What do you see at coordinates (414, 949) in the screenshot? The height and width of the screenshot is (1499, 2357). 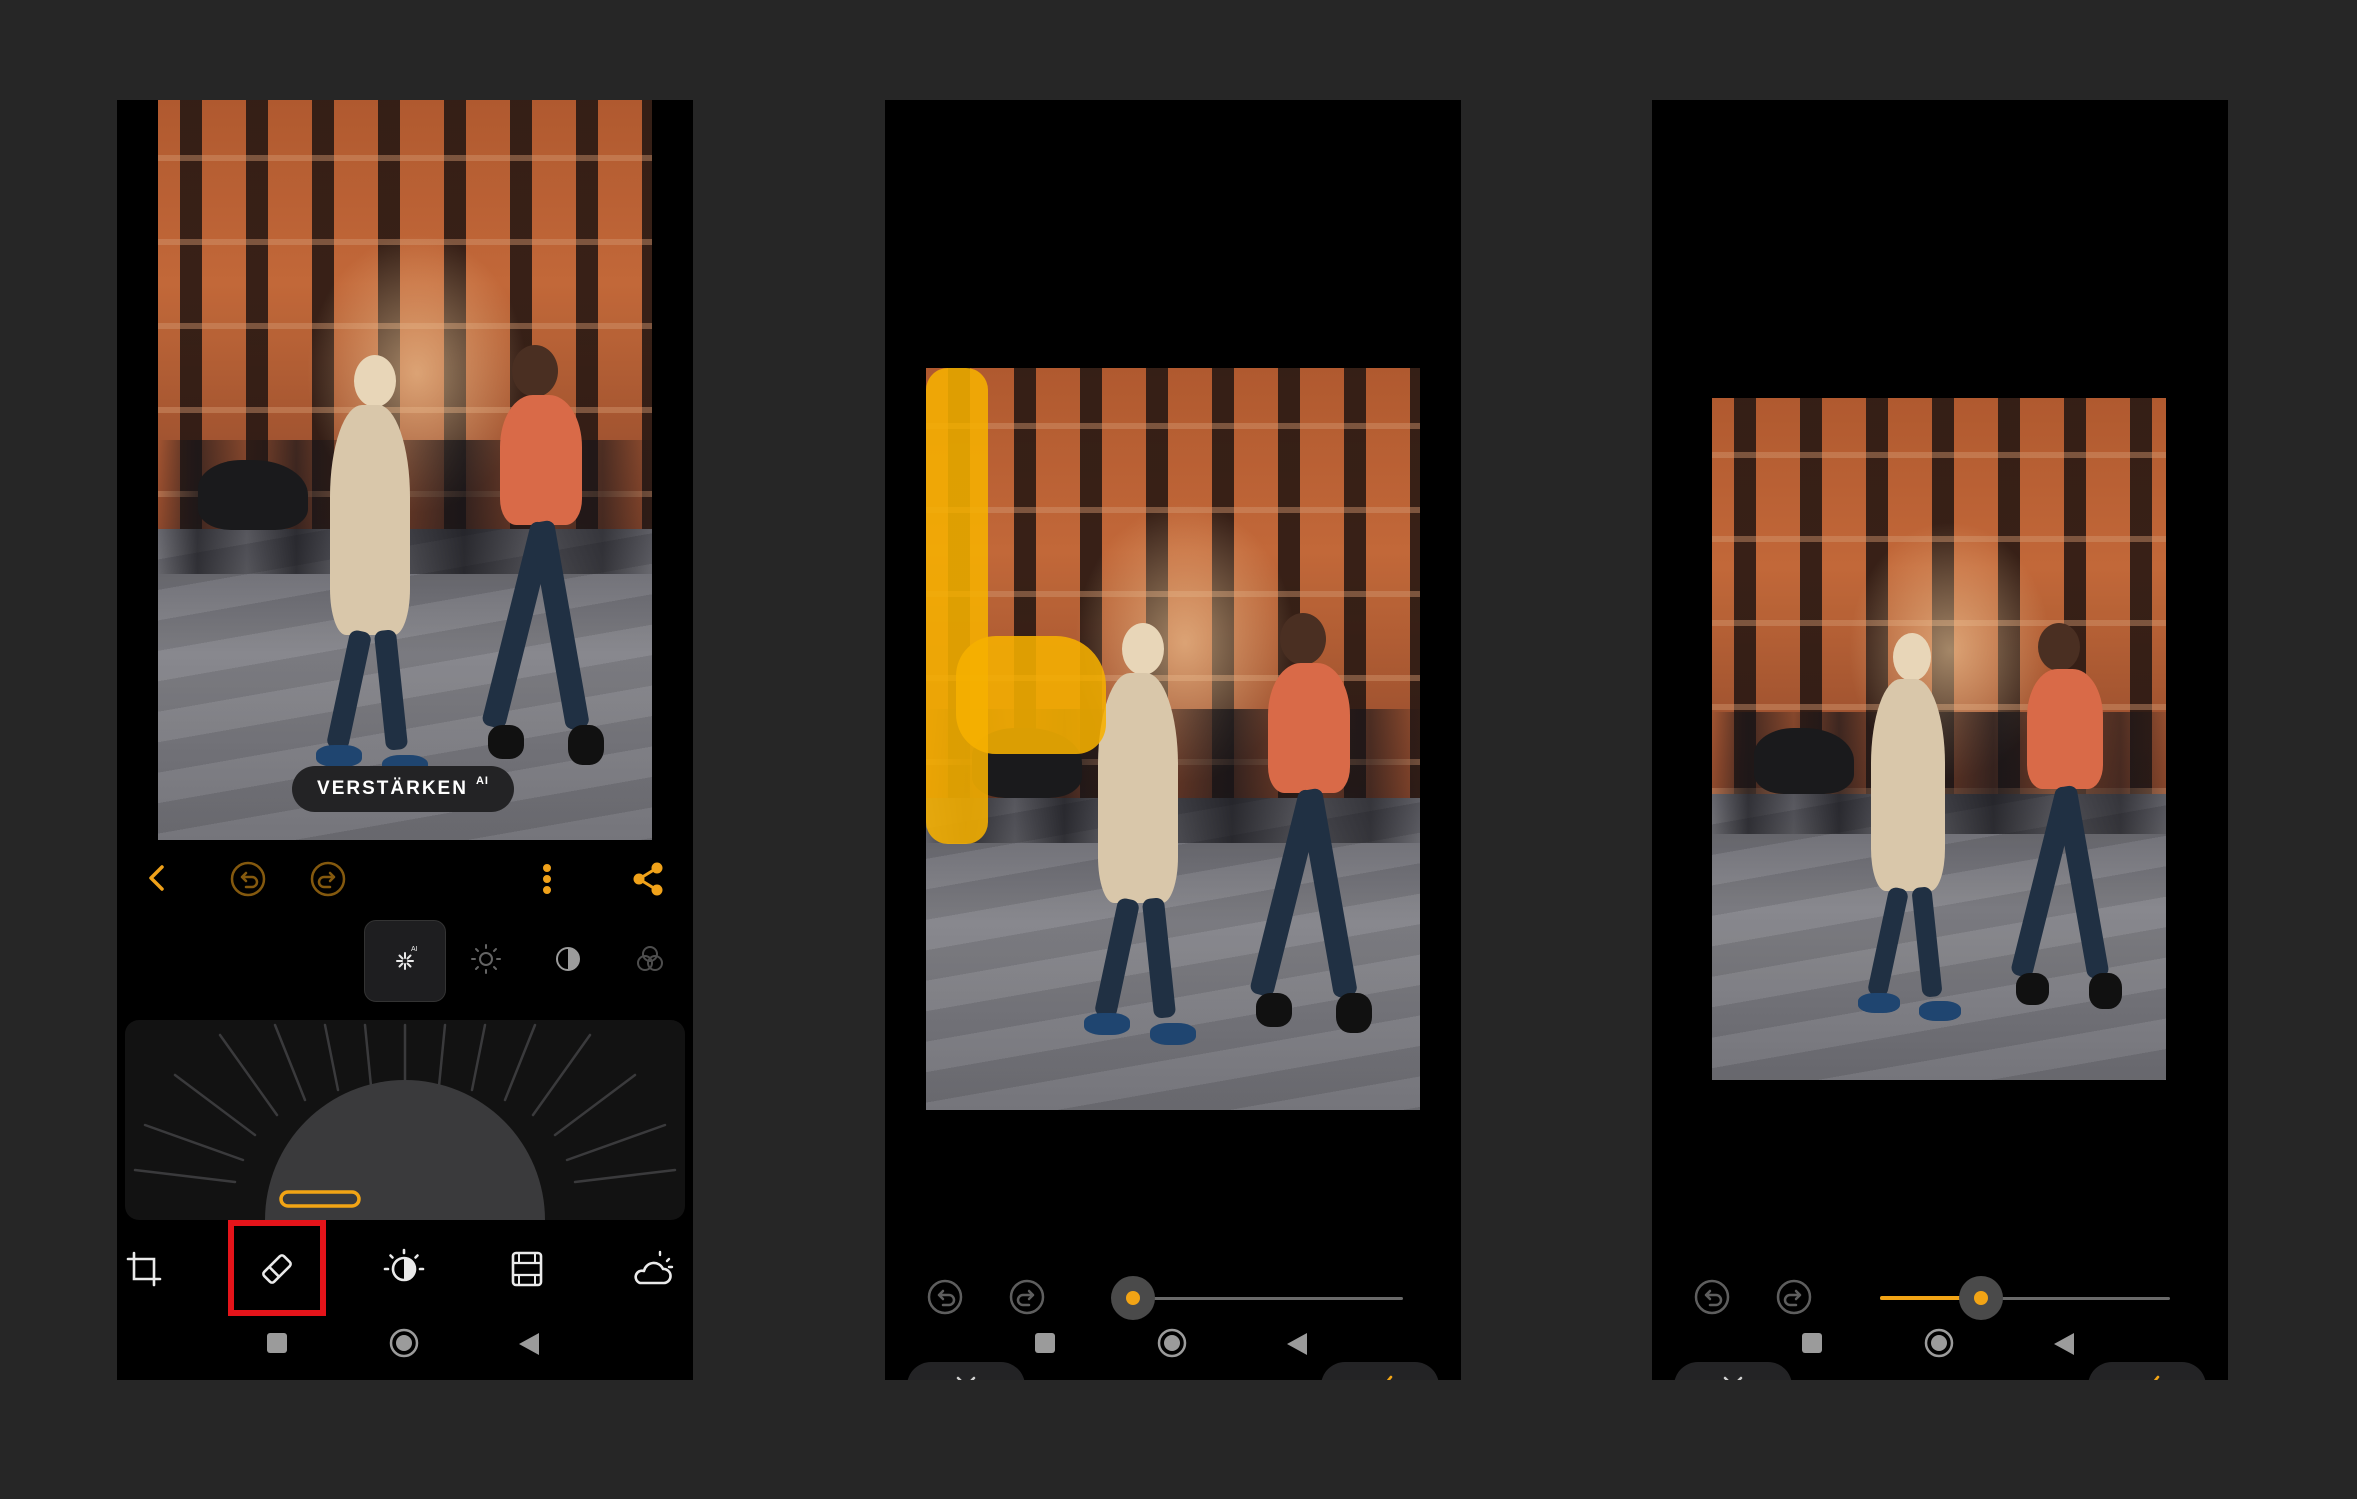 I see `svg-text: AI` at bounding box center [414, 949].